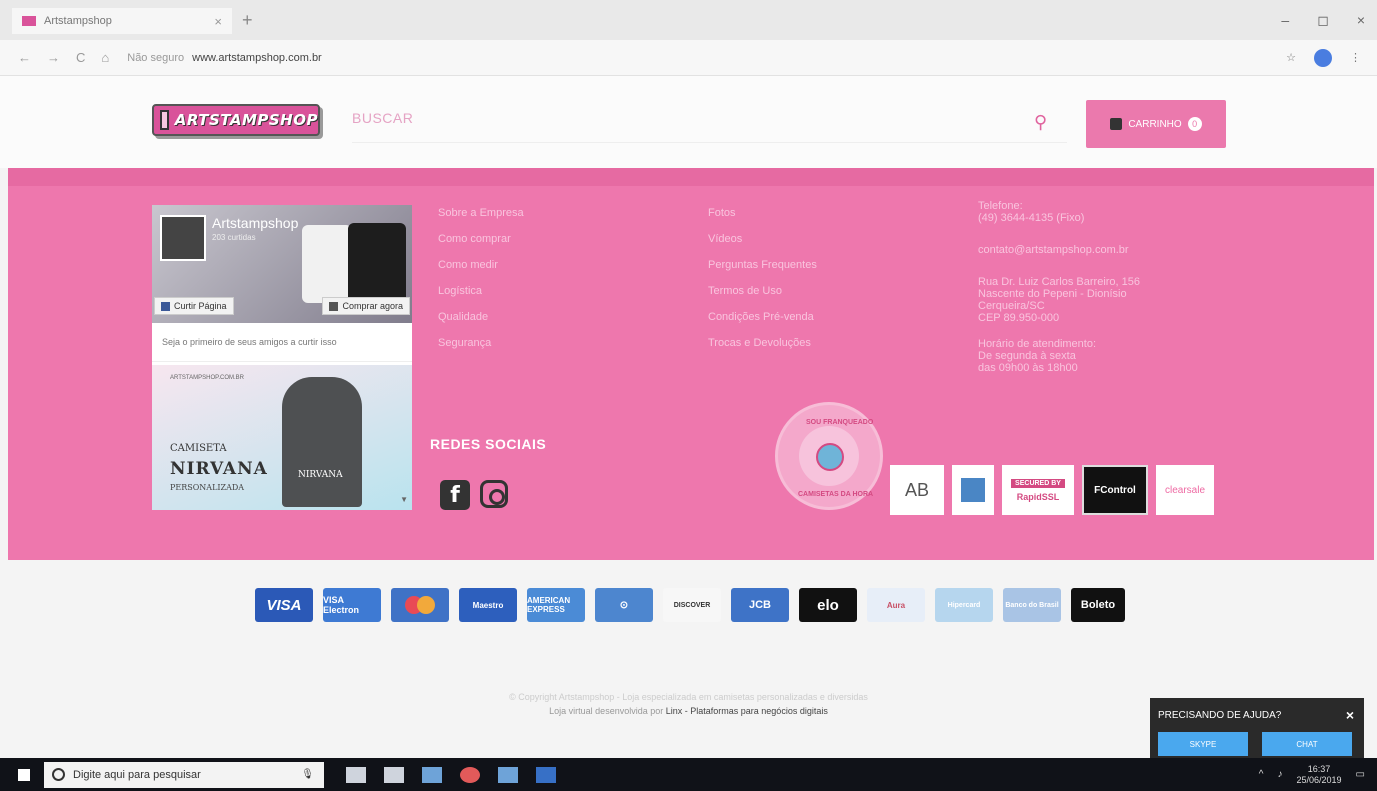 The height and width of the screenshot is (791, 1377). What do you see at coordinates (1011, 306) in the screenshot?
I see `address-line3: Cerqueira/SC` at bounding box center [1011, 306].